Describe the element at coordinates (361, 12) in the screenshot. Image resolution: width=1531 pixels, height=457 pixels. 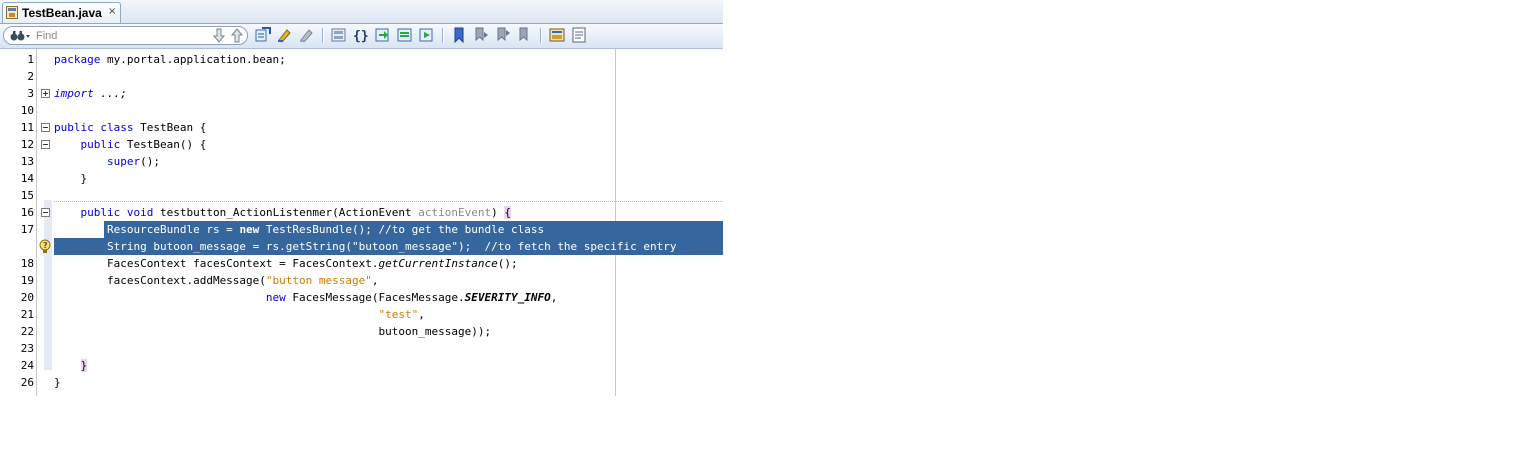
I see `editor-tab-bar: TestBean.java ×` at that location.